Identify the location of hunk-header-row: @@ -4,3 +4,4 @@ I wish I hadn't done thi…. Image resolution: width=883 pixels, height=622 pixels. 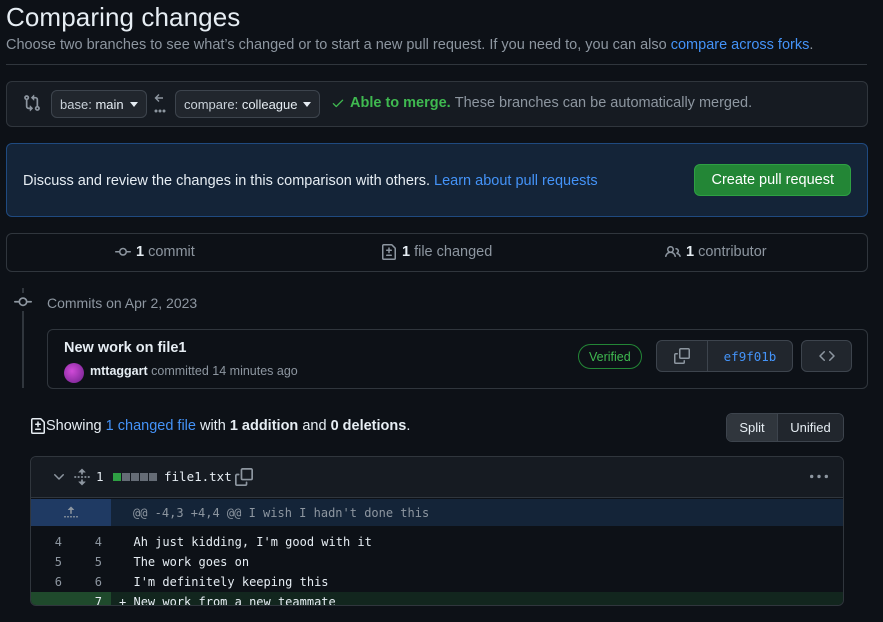
(437, 512).